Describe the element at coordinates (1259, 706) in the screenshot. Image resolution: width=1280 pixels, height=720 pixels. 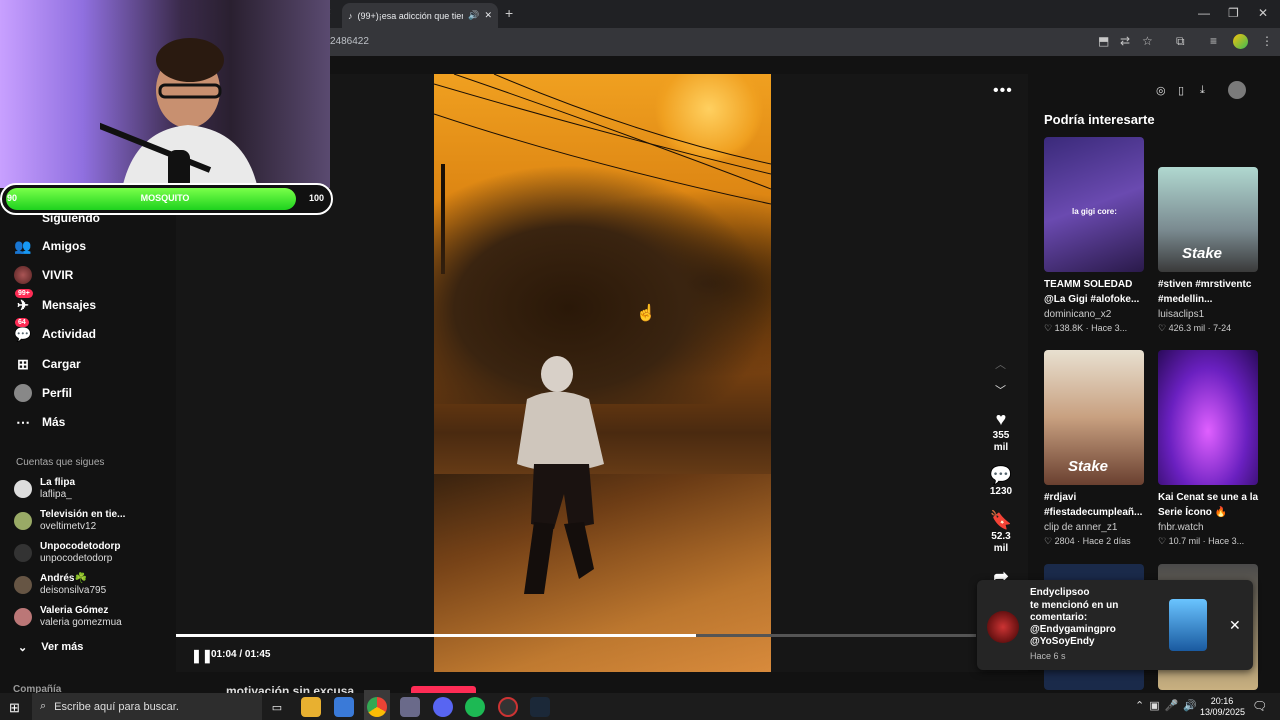
I see `action-center-icon: 🗨` at that location.